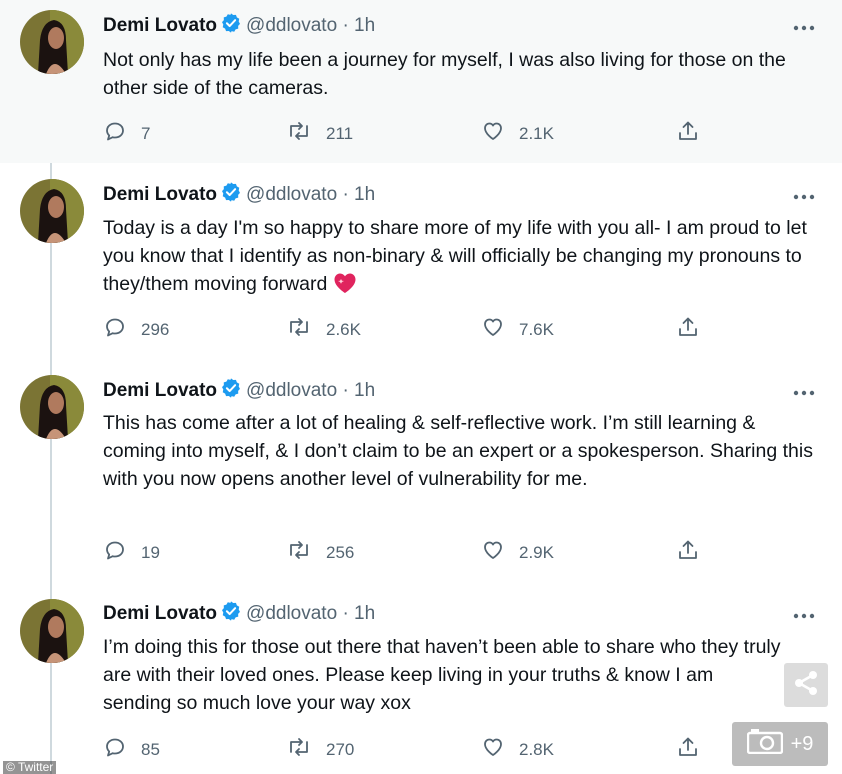  What do you see at coordinates (343, 329) in the screenshot?
I see `retweet-count: 2.6K` at bounding box center [343, 329].